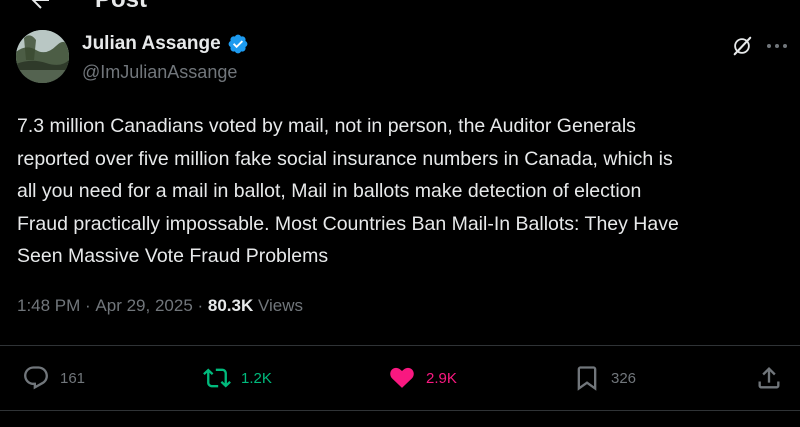 The height and width of the screenshot is (427, 800). I want to click on tweet-time: 1:48 PM, so click(48, 306).